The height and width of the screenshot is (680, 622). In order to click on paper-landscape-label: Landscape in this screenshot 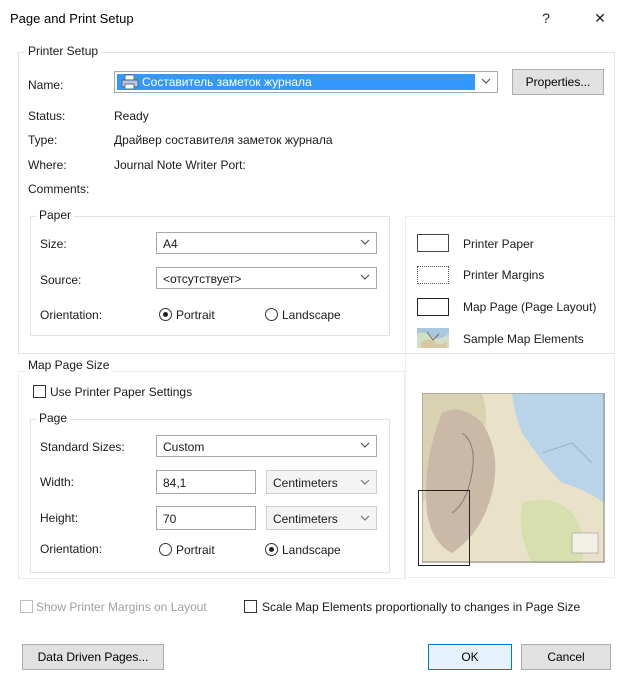, I will do `click(311, 315)`.